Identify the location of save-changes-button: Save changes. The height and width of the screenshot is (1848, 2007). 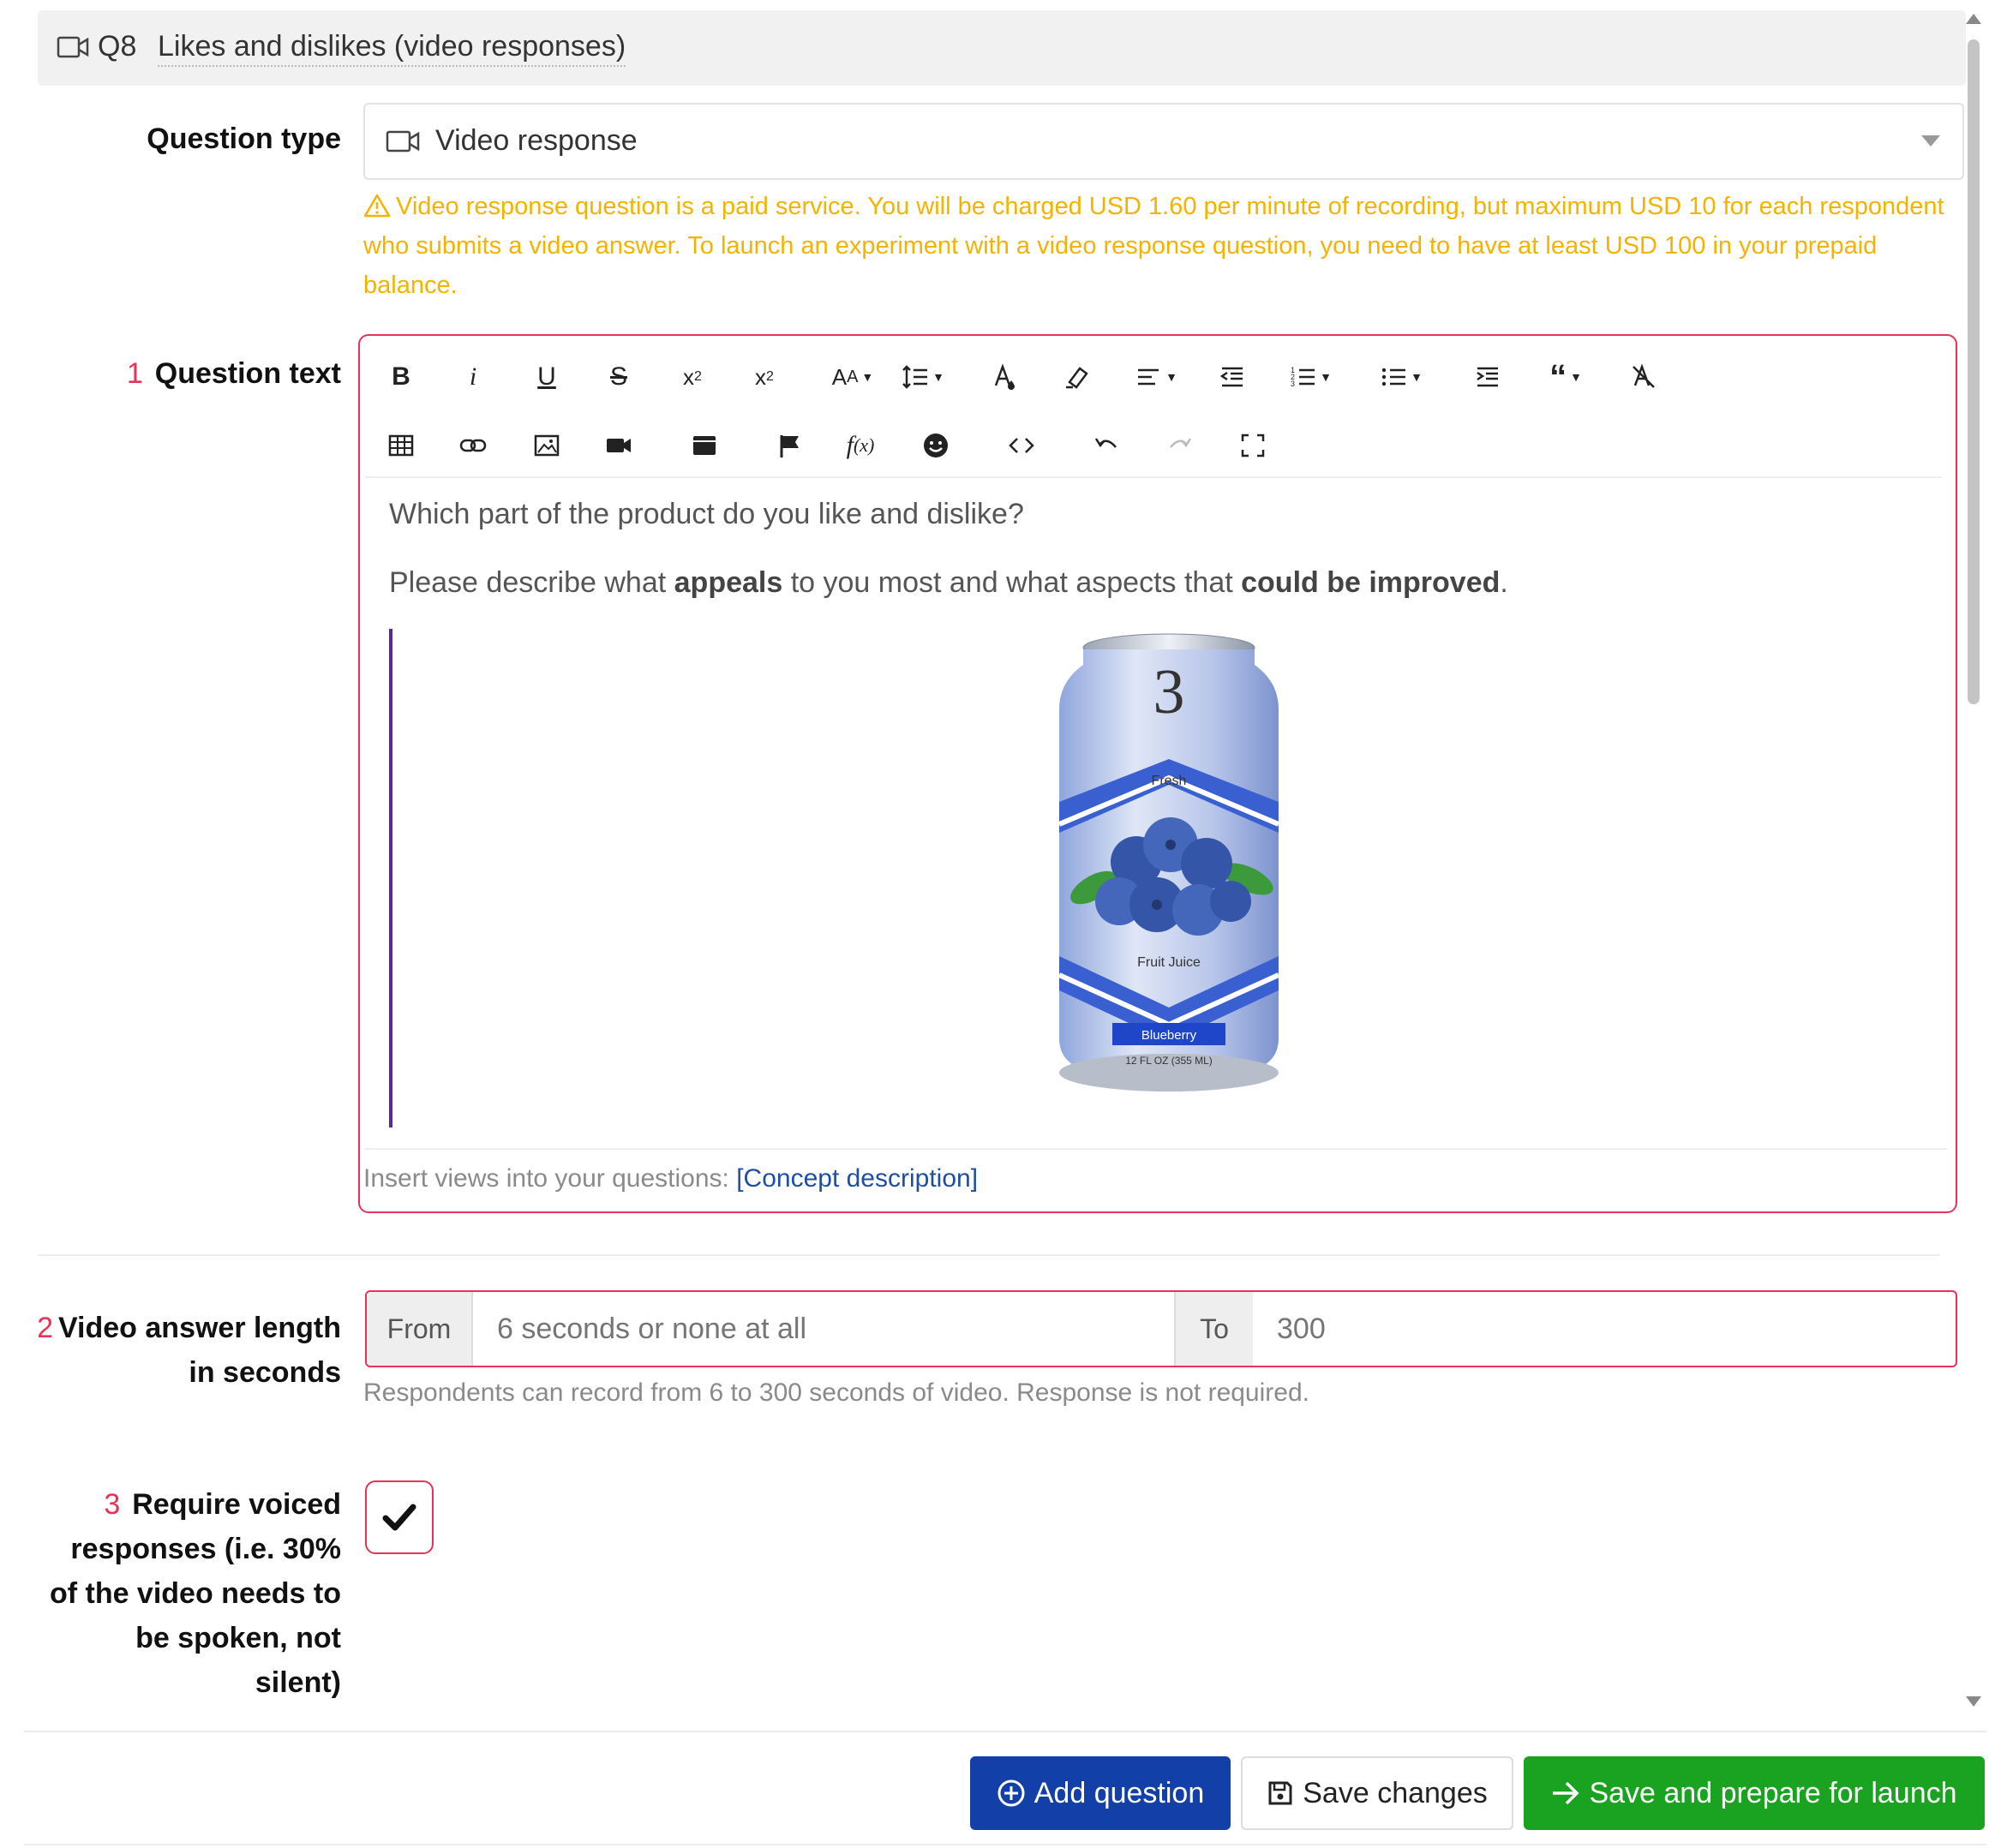
(1377, 1793).